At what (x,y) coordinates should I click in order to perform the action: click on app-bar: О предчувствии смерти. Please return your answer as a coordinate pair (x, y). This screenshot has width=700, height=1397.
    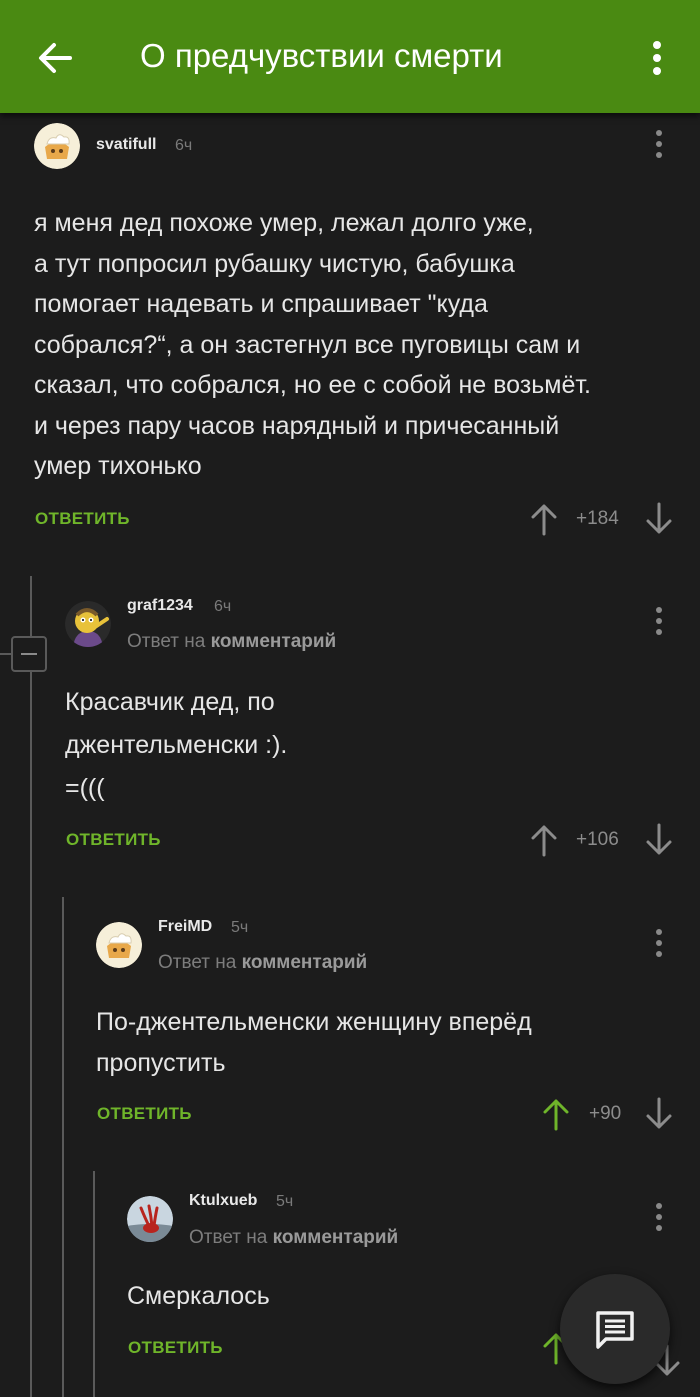
    Looking at the image, I should click on (350, 56).